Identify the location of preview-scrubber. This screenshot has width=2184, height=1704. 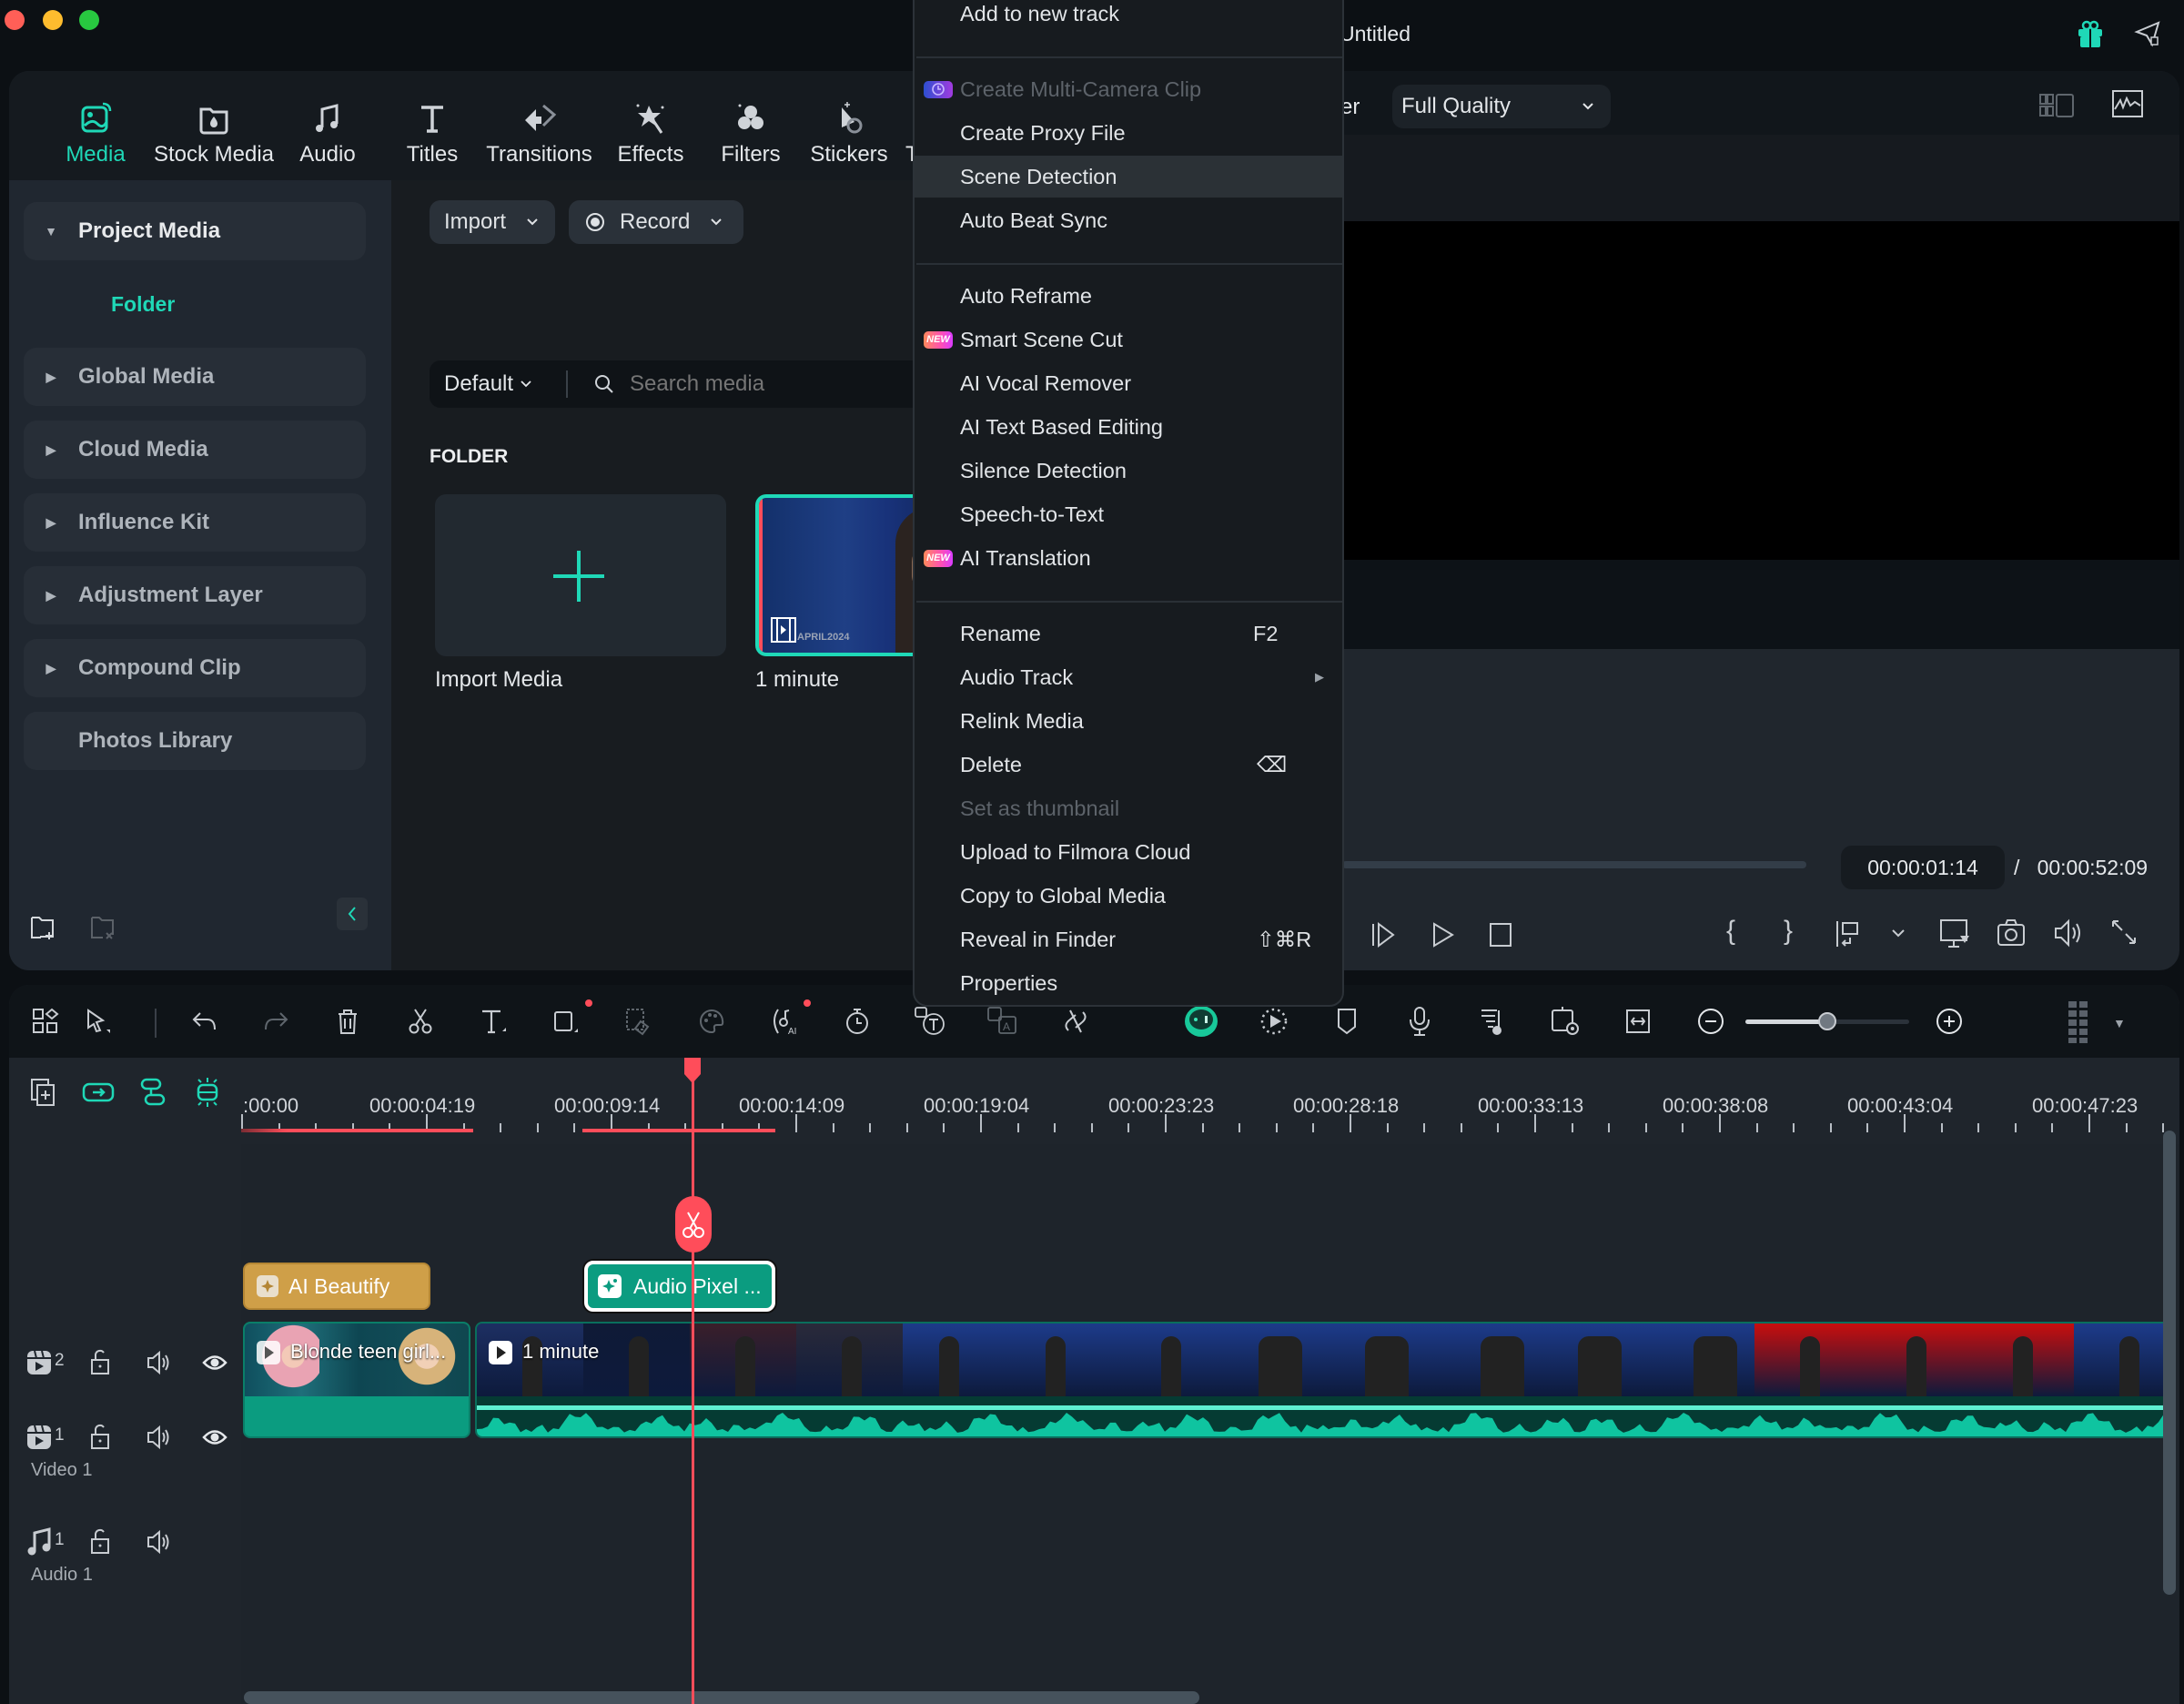
(1574, 864).